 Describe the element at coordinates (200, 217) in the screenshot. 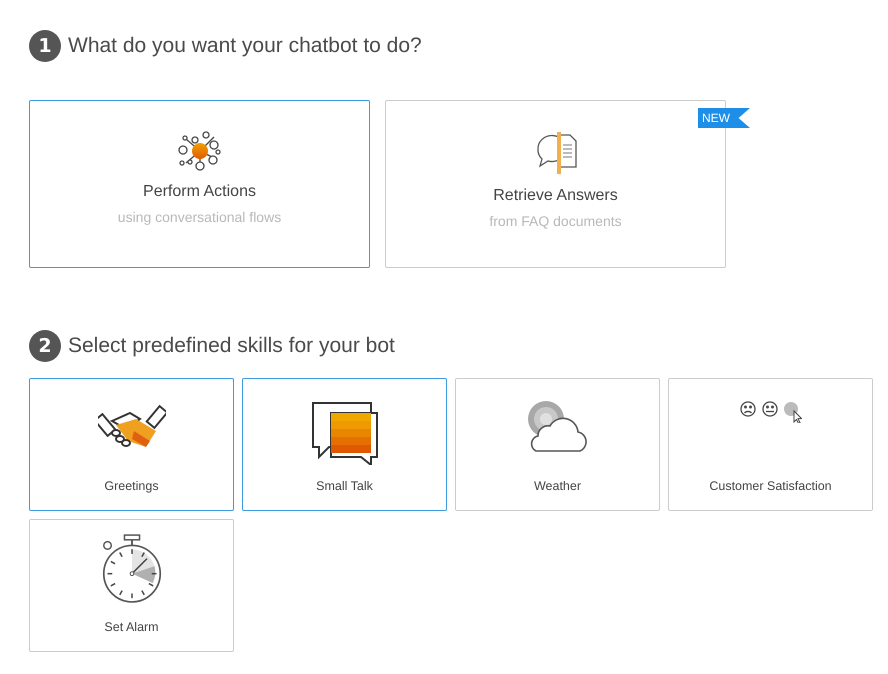

I see `card-subtitle: using conversational flows` at that location.